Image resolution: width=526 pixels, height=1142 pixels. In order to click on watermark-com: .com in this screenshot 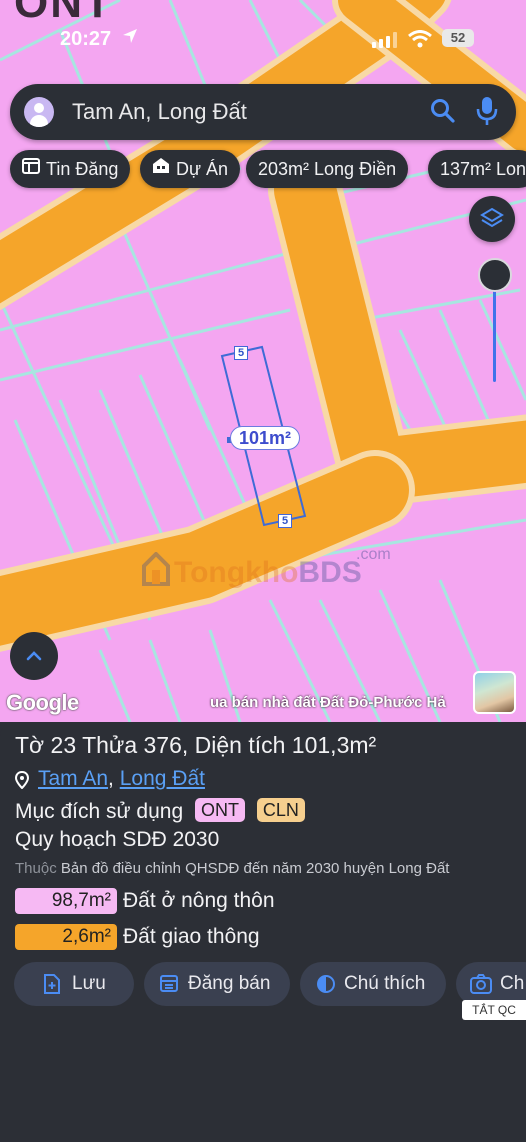, I will do `click(373, 554)`.